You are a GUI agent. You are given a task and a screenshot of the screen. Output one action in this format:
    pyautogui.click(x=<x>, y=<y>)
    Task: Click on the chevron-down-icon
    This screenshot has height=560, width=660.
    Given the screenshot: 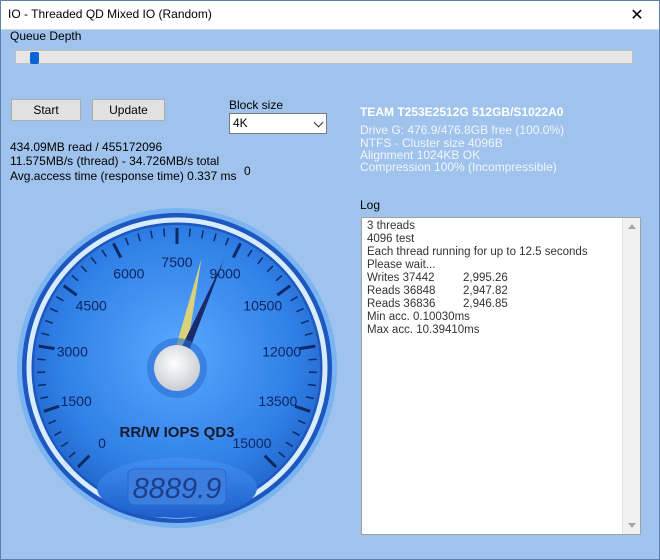 What is the action you would take?
    pyautogui.click(x=318, y=122)
    